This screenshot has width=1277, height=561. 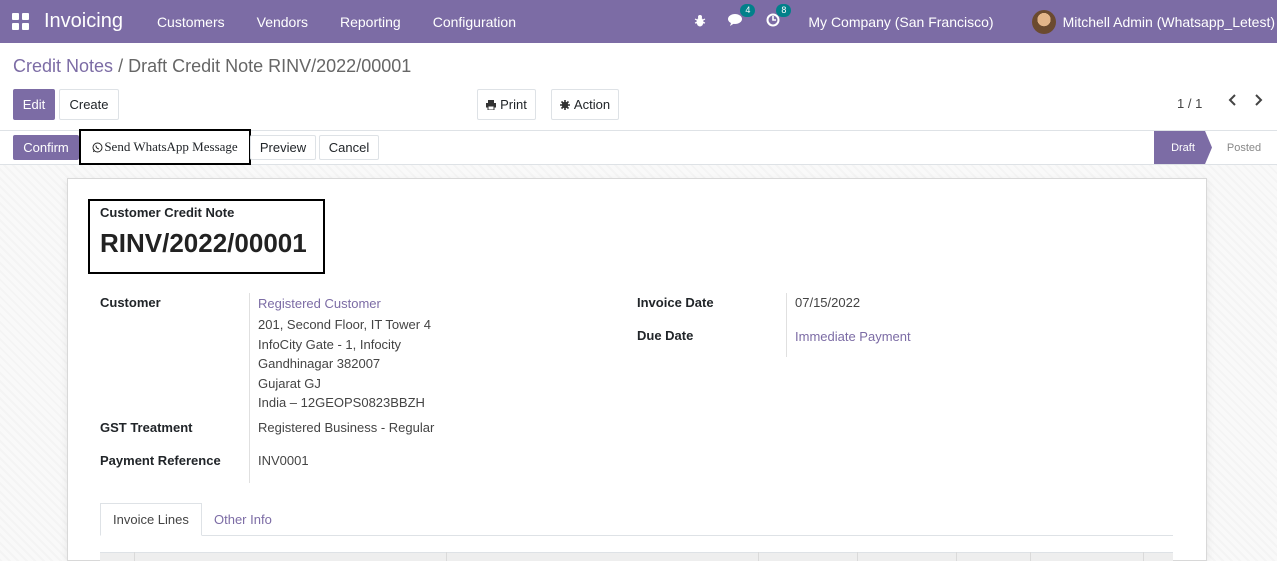 I want to click on tab-other-info: Other Info, so click(x=243, y=519).